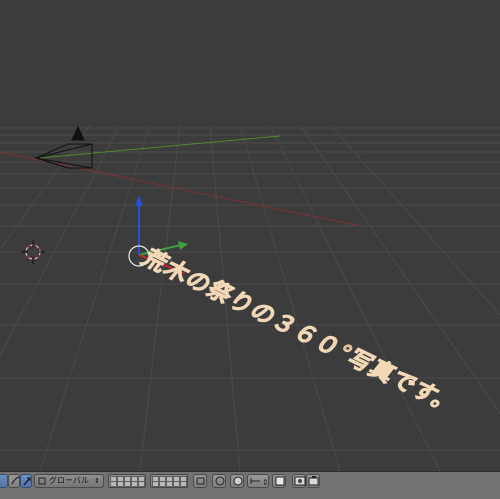 The height and width of the screenshot is (499, 500). I want to click on chevron-updown-icon: ⇕, so click(97, 481).